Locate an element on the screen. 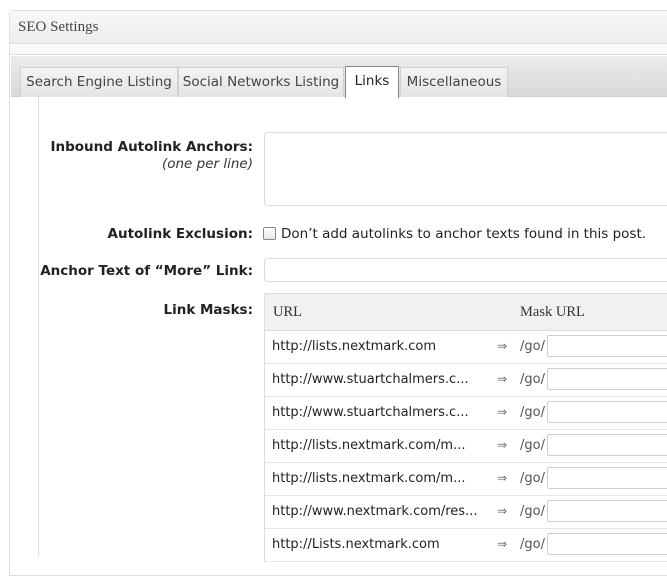 Image resolution: width=667 pixels, height=576 pixels. autolink-exclusion-label: Autolink Exclusion: is located at coordinates (180, 234).